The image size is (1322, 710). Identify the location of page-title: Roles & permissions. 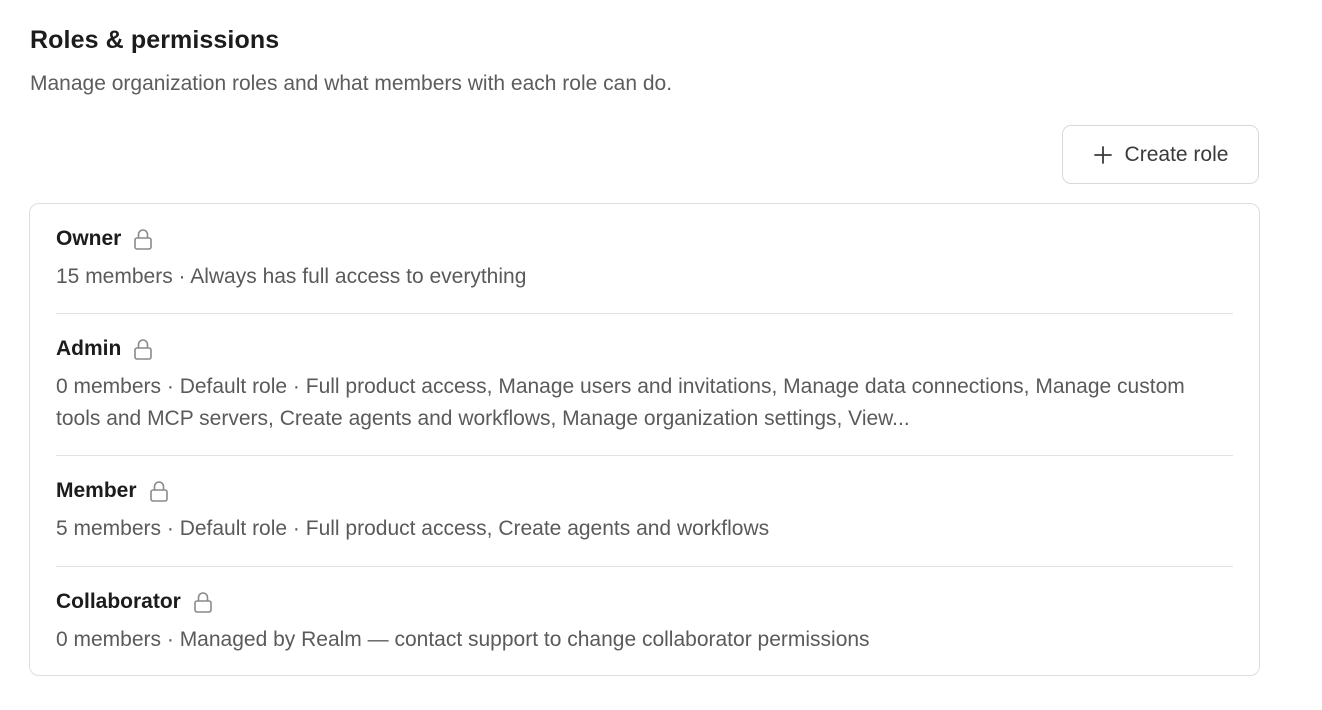
(155, 40).